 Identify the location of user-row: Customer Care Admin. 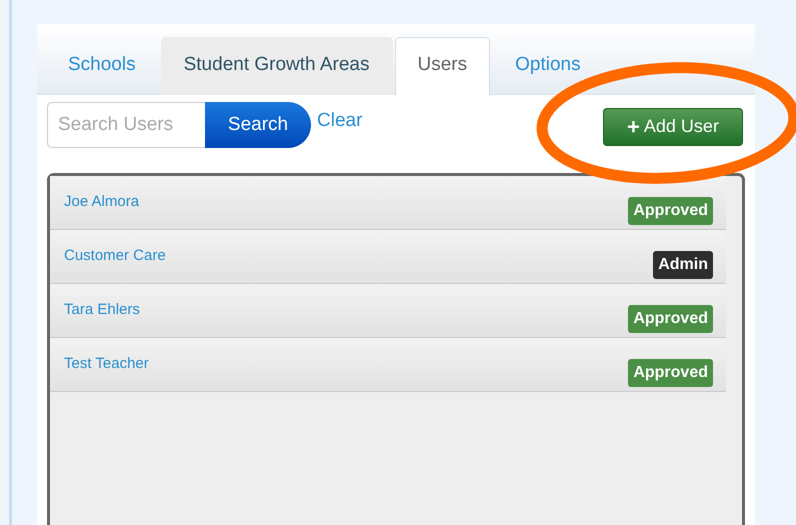
(388, 257).